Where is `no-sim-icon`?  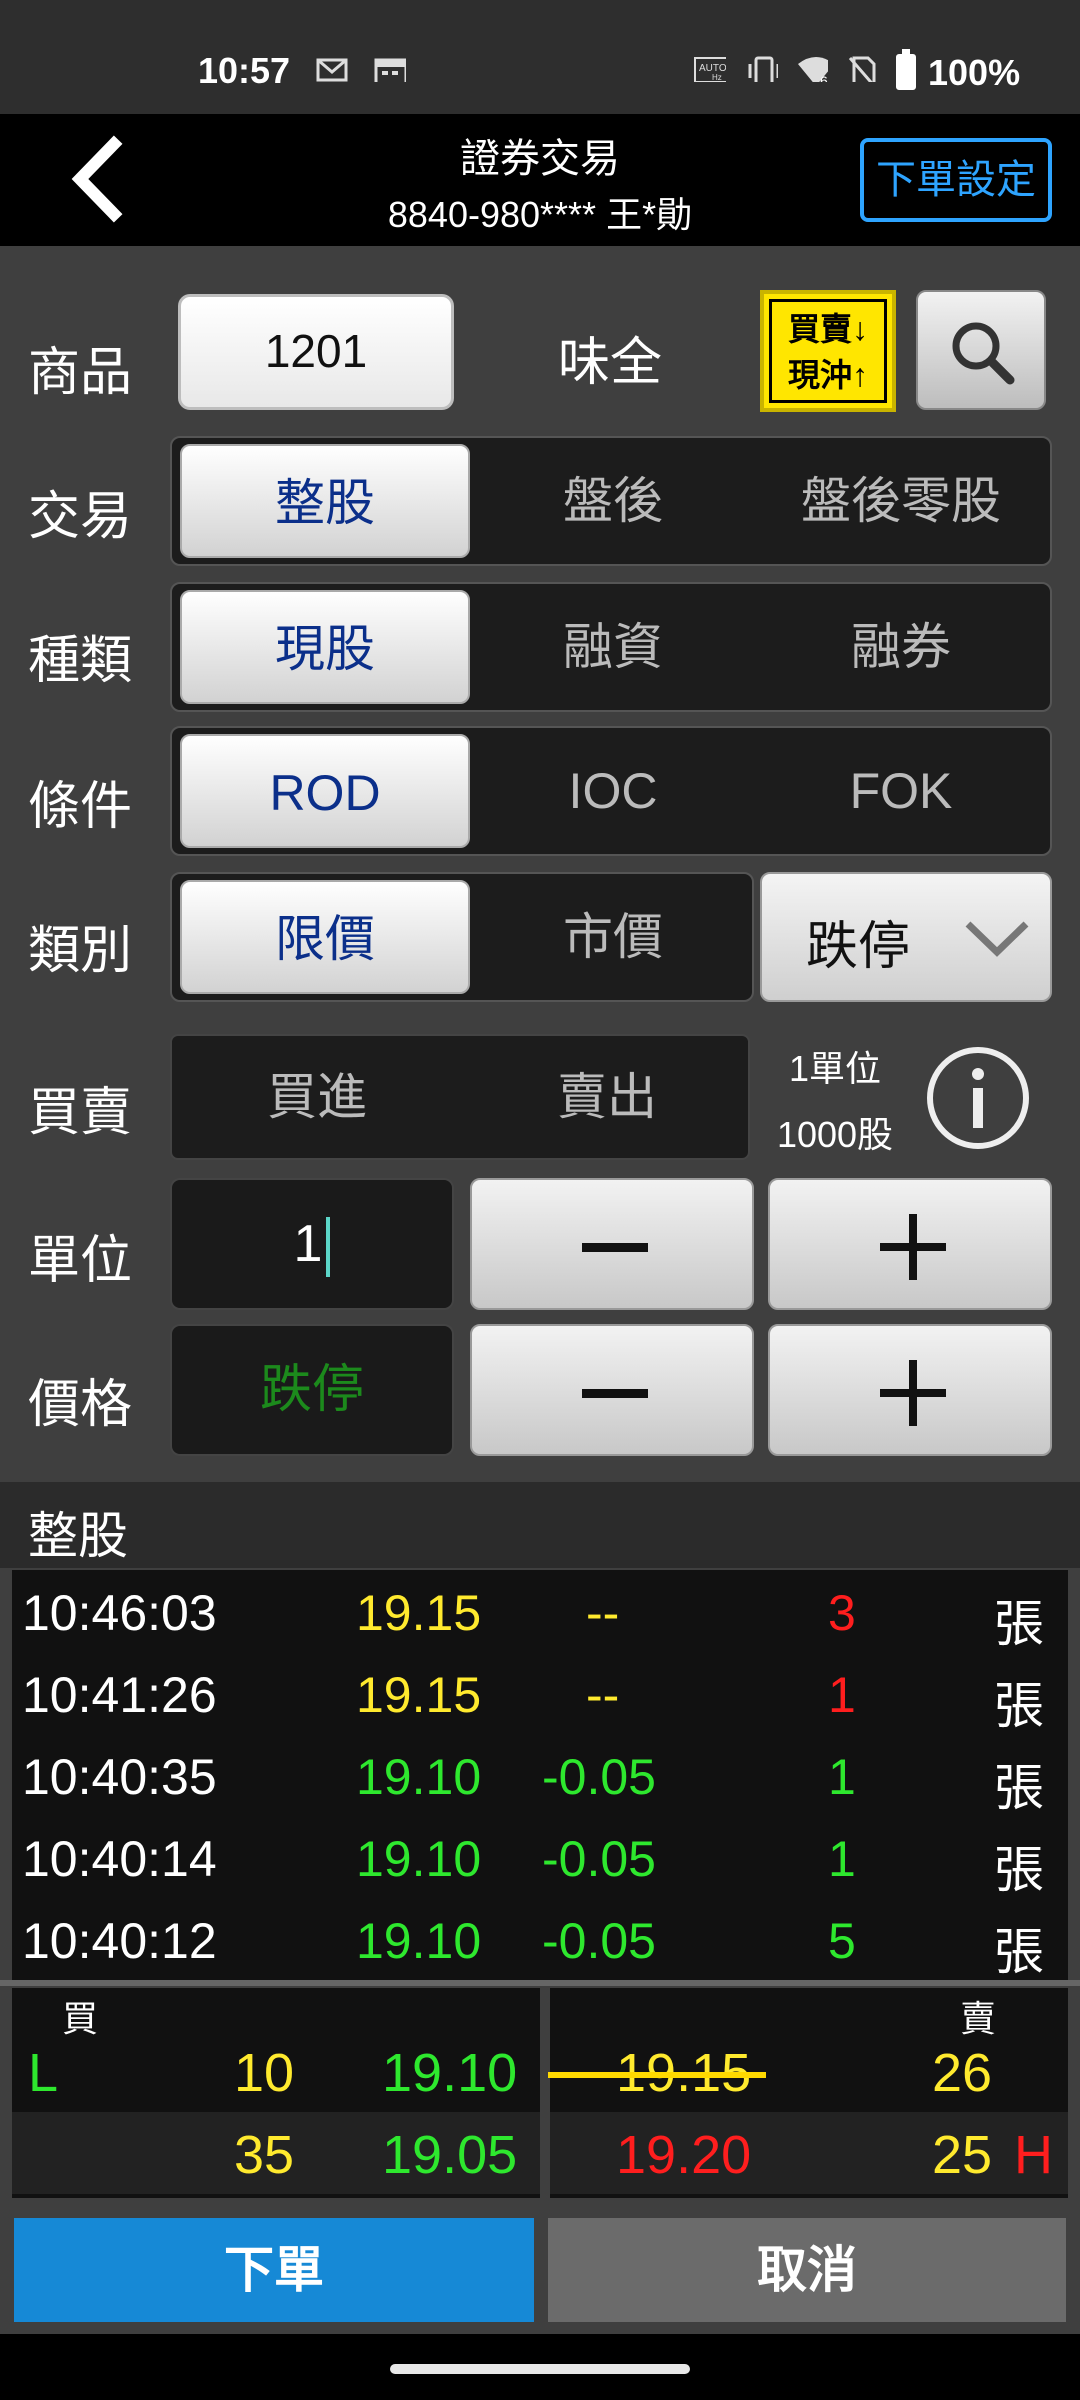
no-sim-icon is located at coordinates (862, 69).